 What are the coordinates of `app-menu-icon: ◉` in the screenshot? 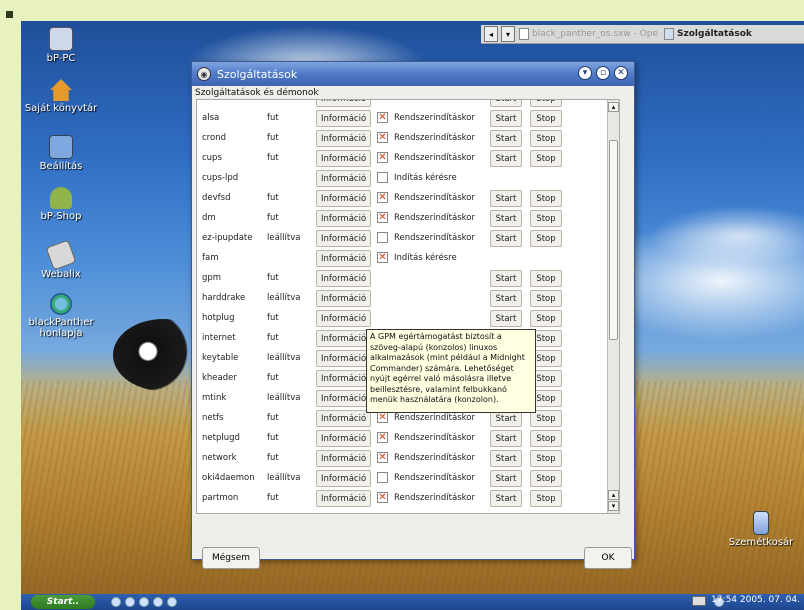 It's located at (204, 74).